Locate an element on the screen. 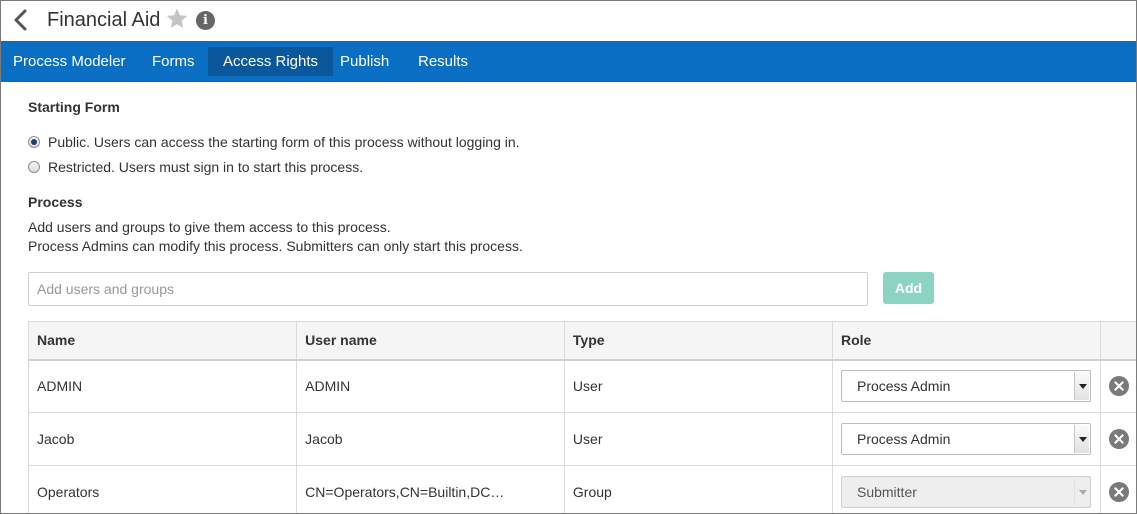 Image resolution: width=1137 pixels, height=514 pixels. table-row: ADMIN ADMIN User Process Admin is located at coordinates (581, 386).